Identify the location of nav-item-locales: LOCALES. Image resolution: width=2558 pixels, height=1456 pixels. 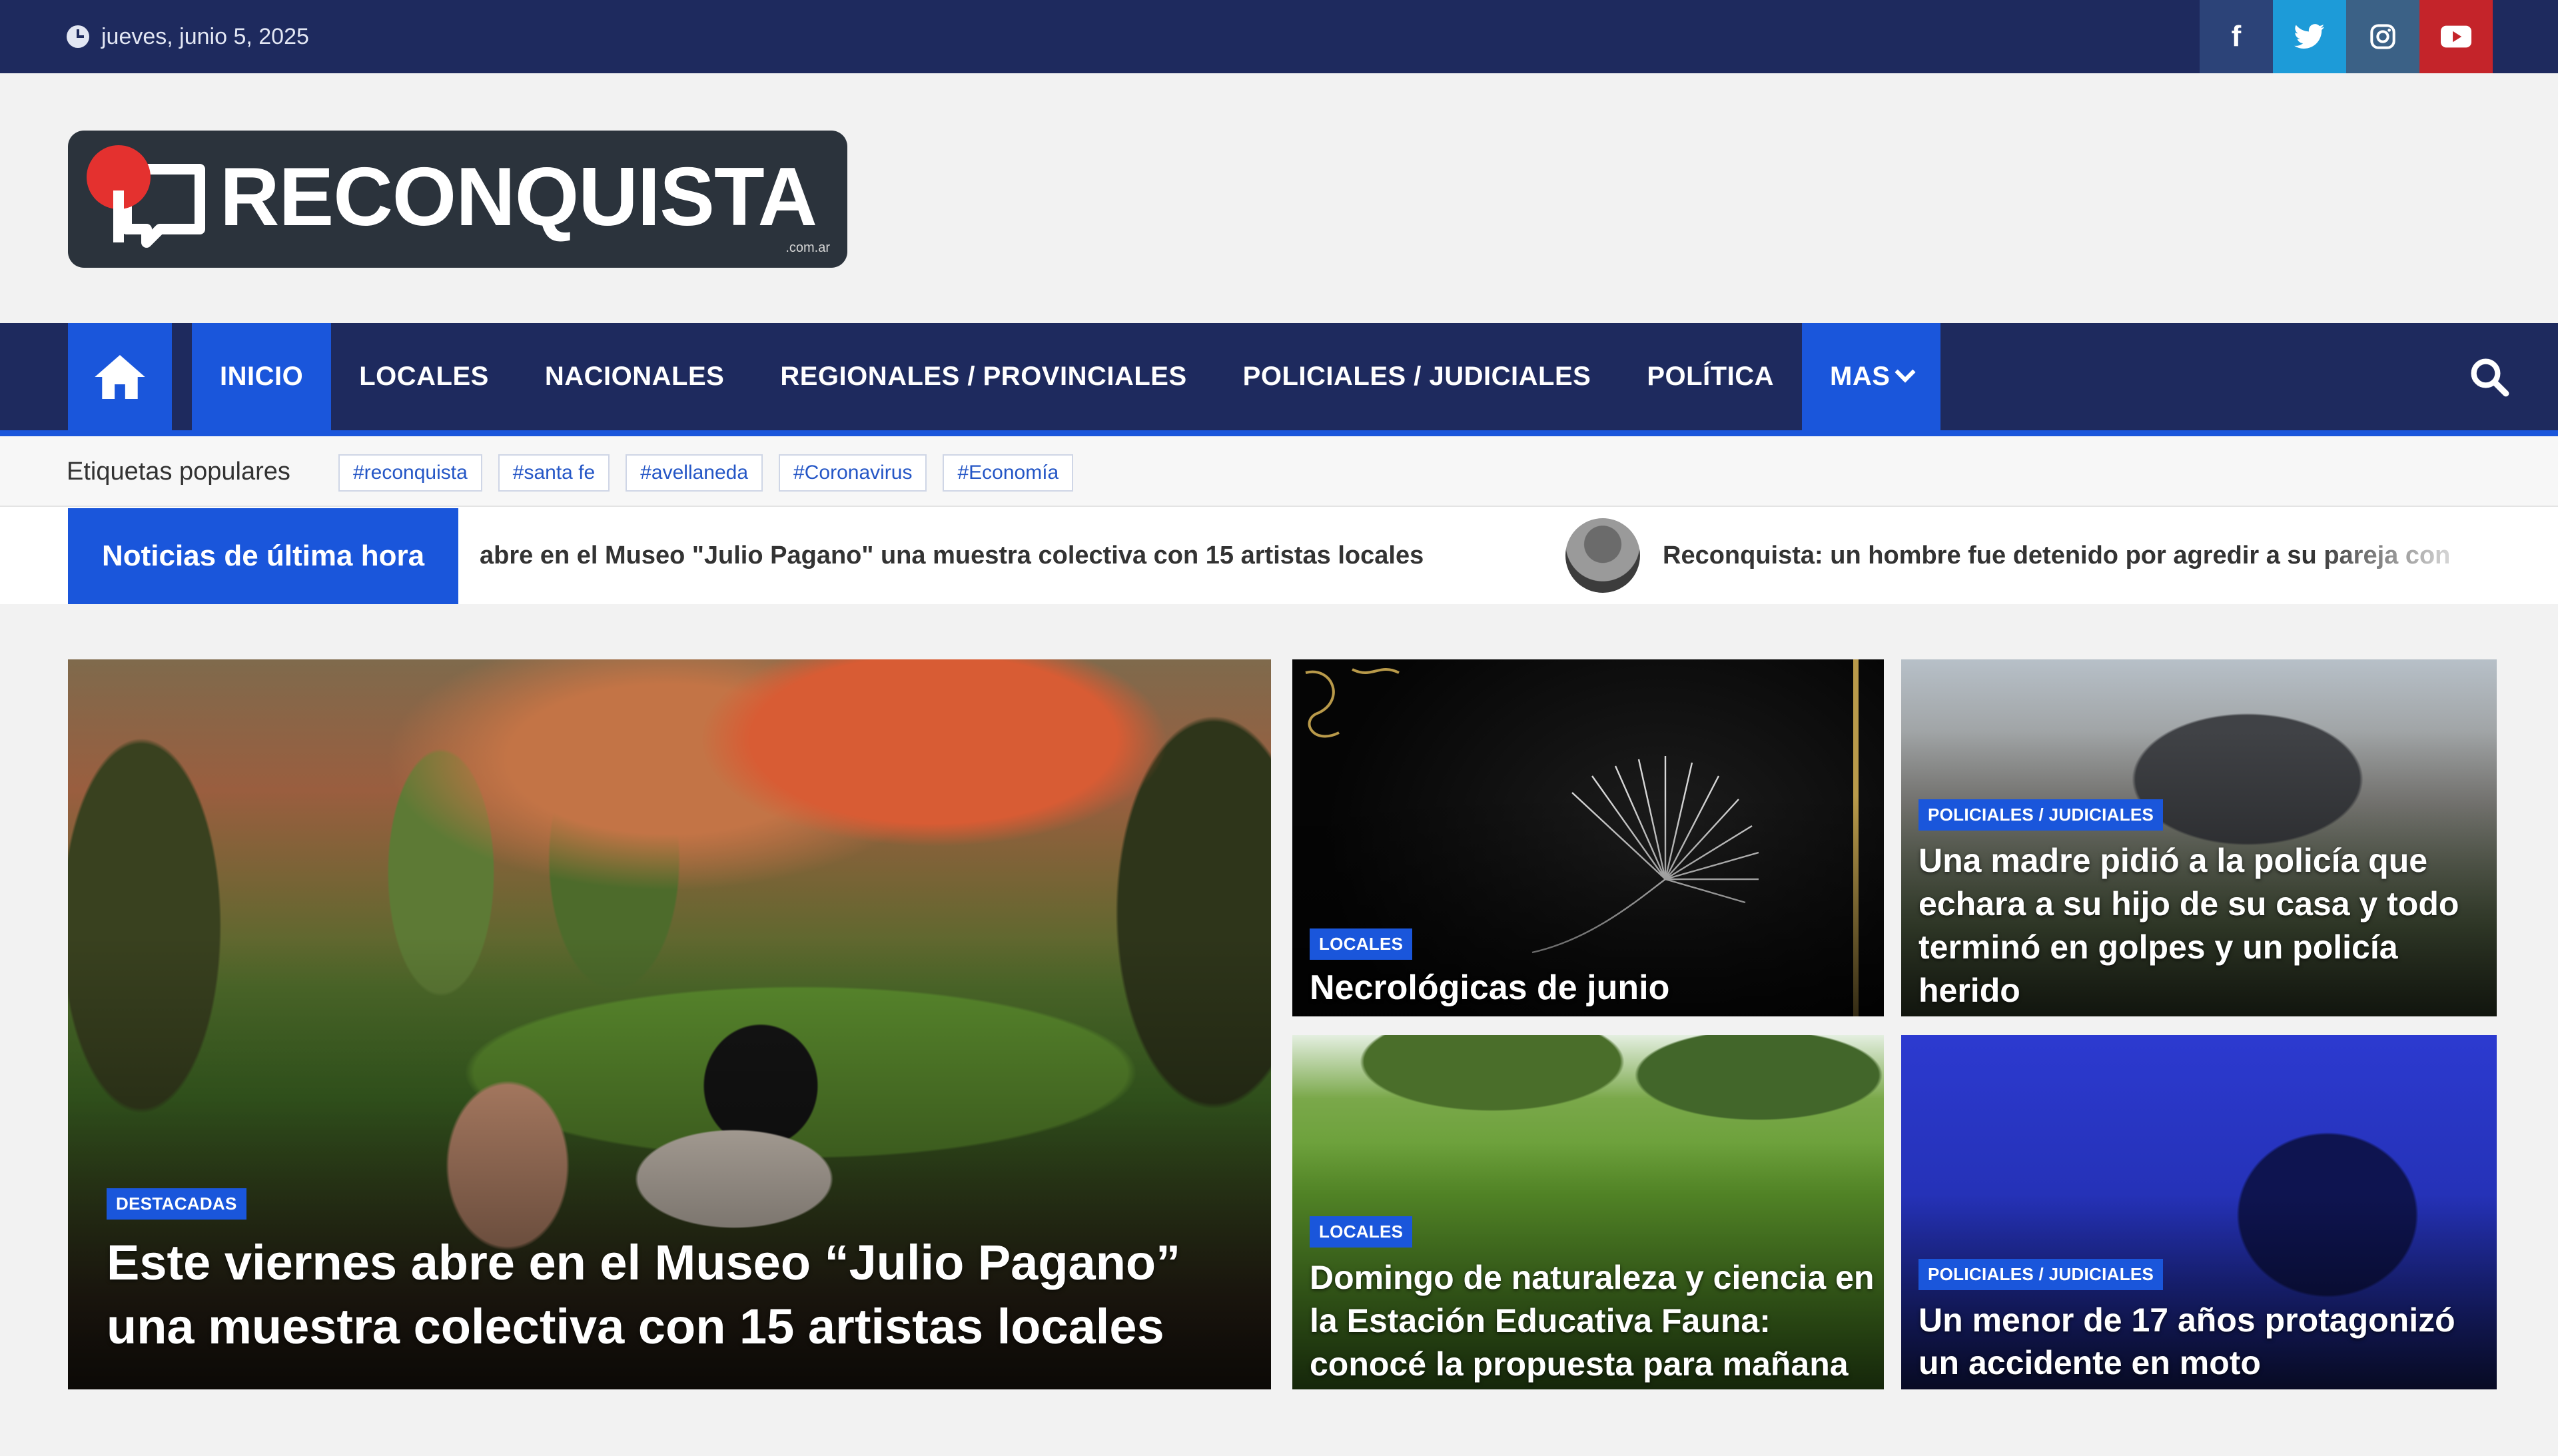
(424, 376).